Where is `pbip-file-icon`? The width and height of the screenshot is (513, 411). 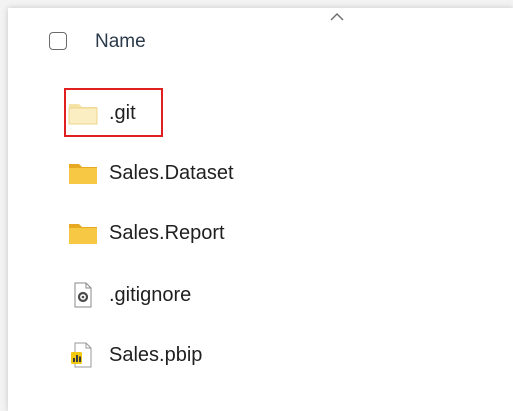 pbip-file-icon is located at coordinates (81, 355).